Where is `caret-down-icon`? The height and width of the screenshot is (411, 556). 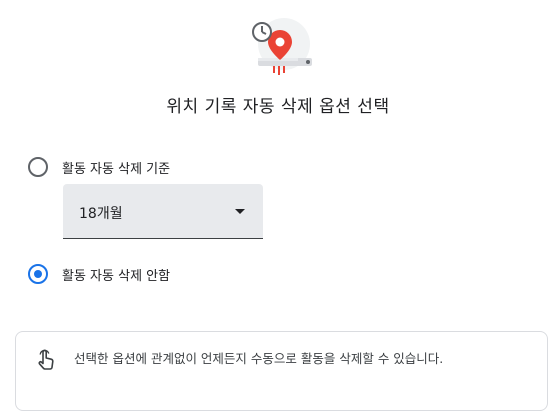
caret-down-icon is located at coordinates (240, 211).